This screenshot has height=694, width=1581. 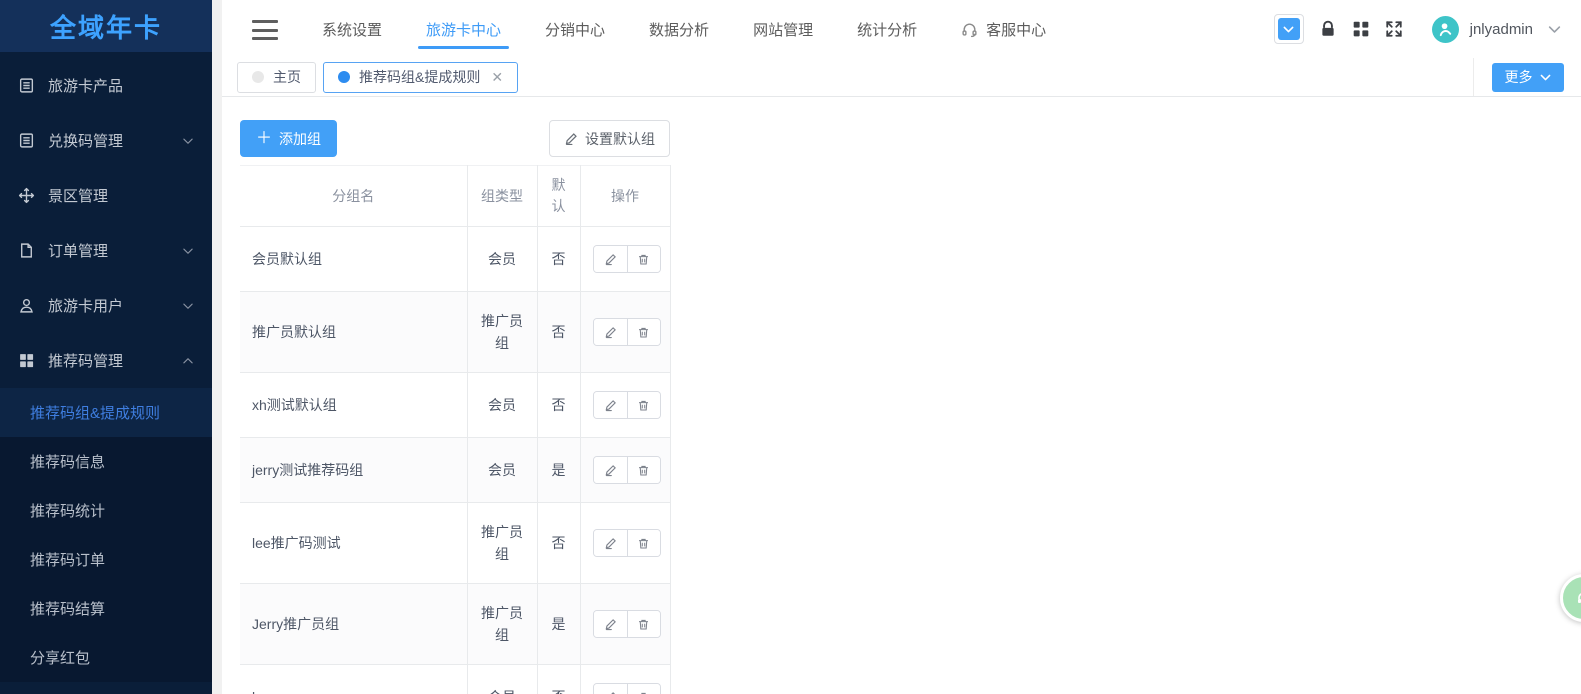 What do you see at coordinates (455, 332) in the screenshot?
I see `table-row: 推广员默认组 推广员组 否` at bounding box center [455, 332].